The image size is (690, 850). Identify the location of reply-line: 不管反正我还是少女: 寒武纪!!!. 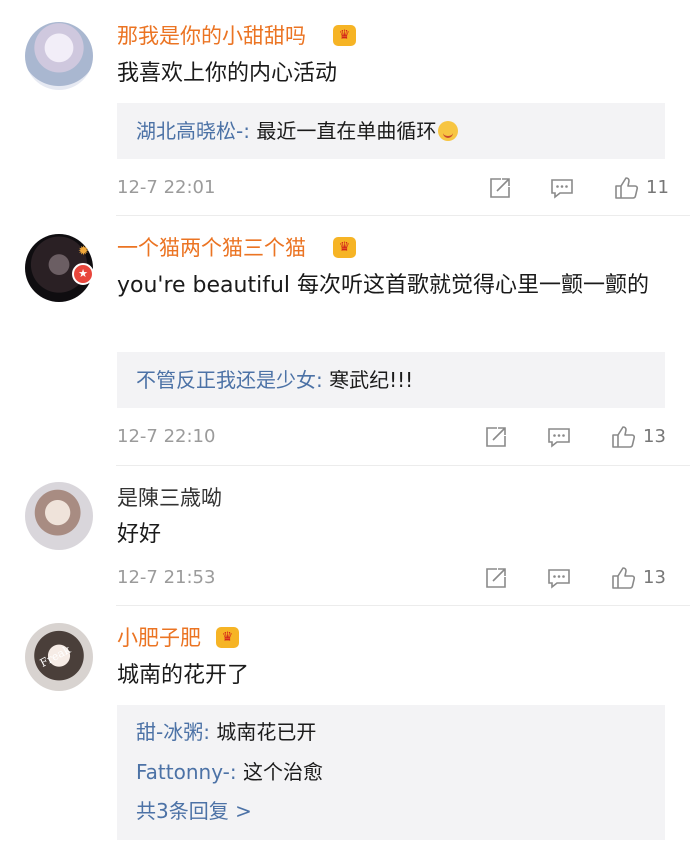
(274, 380).